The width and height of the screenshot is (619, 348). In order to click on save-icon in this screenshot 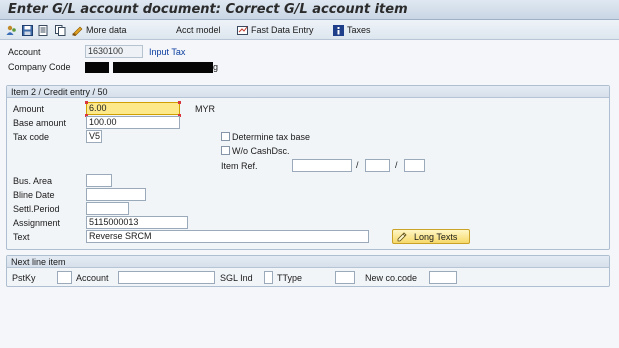, I will do `click(27, 30)`.